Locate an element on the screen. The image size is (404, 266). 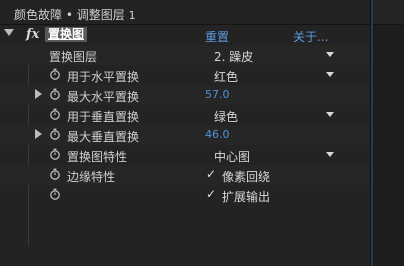
param-row-max-horizontal: 最大水平置换 57.0 is located at coordinates (185, 95).